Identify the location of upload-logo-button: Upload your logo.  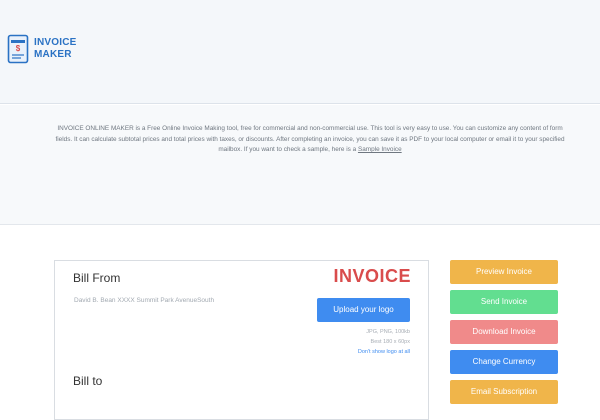
(363, 310).